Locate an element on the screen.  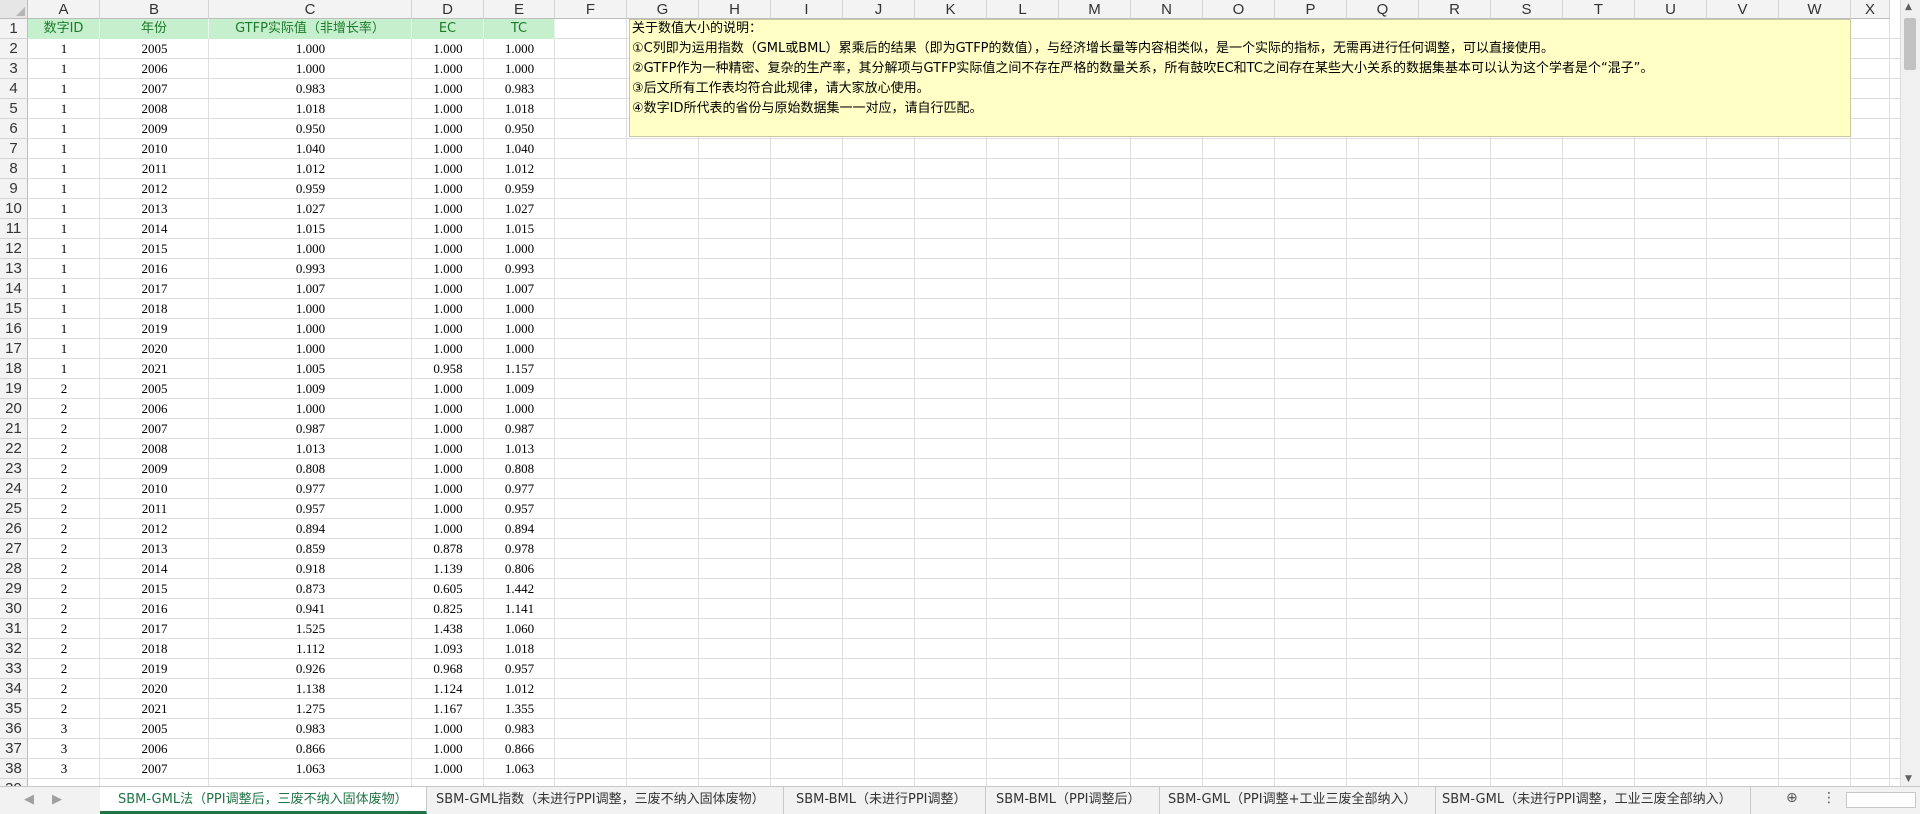
row-header-17: 17 is located at coordinates (14, 349).